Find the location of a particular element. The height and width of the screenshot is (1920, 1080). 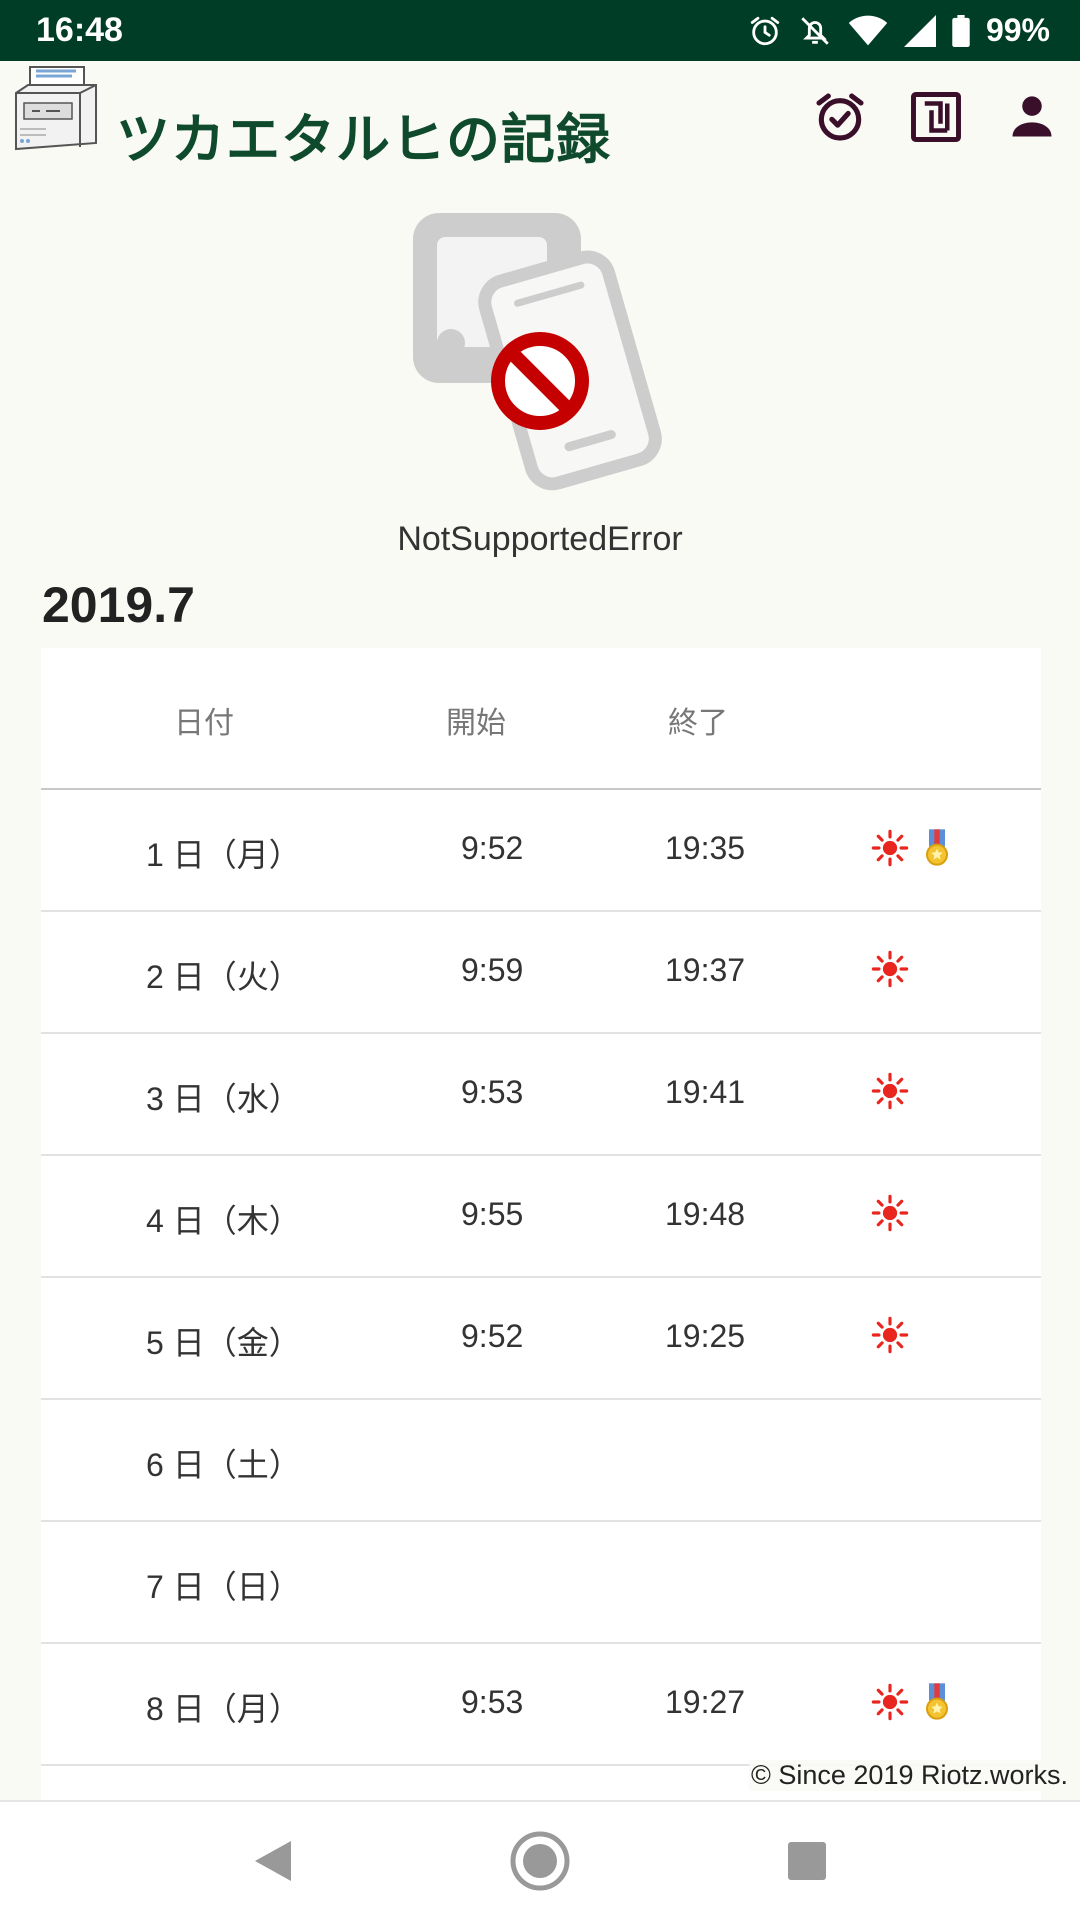

recents-button is located at coordinates (807, 1861).